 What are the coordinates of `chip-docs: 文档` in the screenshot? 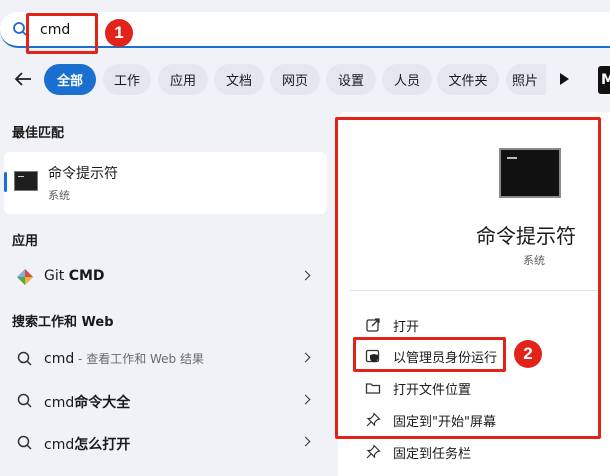 It's located at (239, 79).